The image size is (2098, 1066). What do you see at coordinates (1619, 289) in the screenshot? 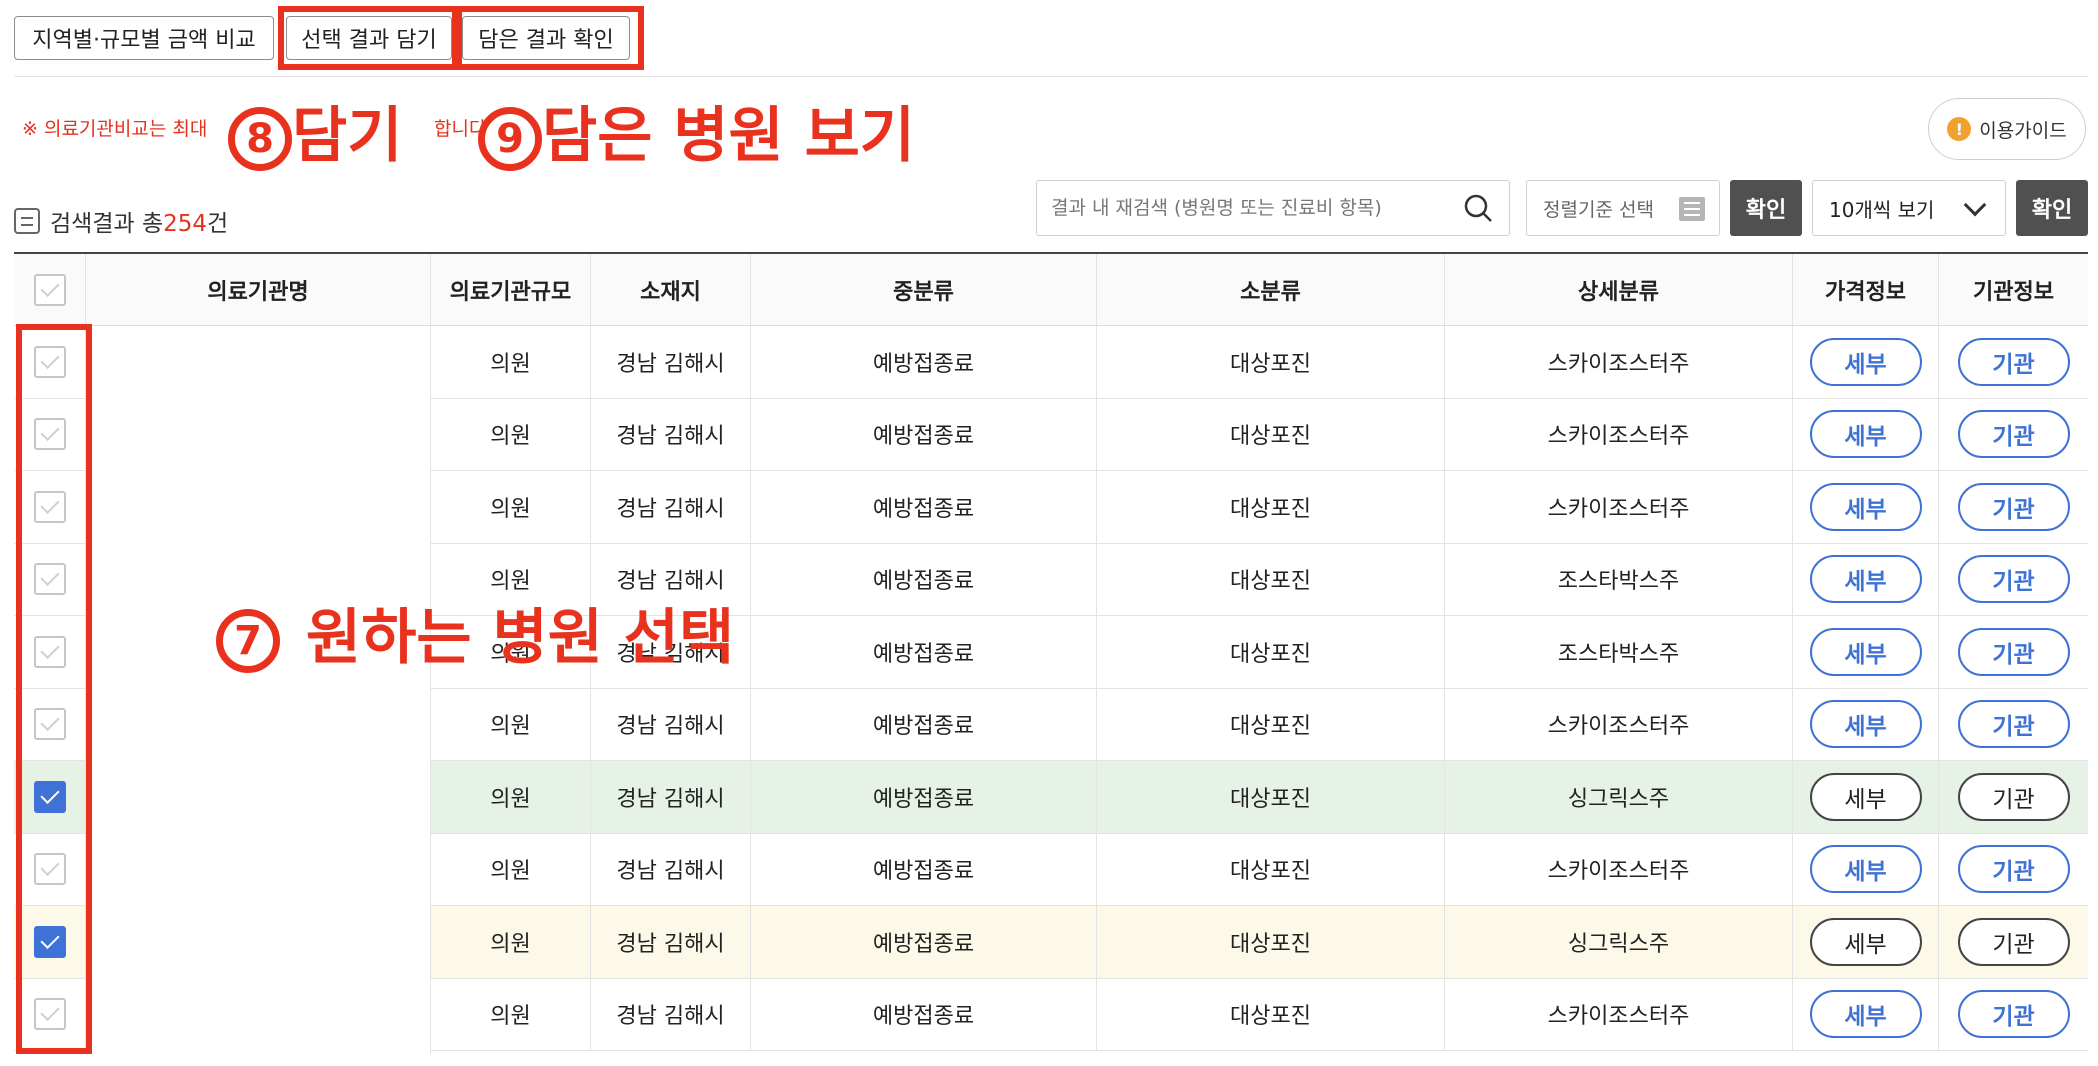
I see `header-detail-category: 상세분류` at bounding box center [1619, 289].